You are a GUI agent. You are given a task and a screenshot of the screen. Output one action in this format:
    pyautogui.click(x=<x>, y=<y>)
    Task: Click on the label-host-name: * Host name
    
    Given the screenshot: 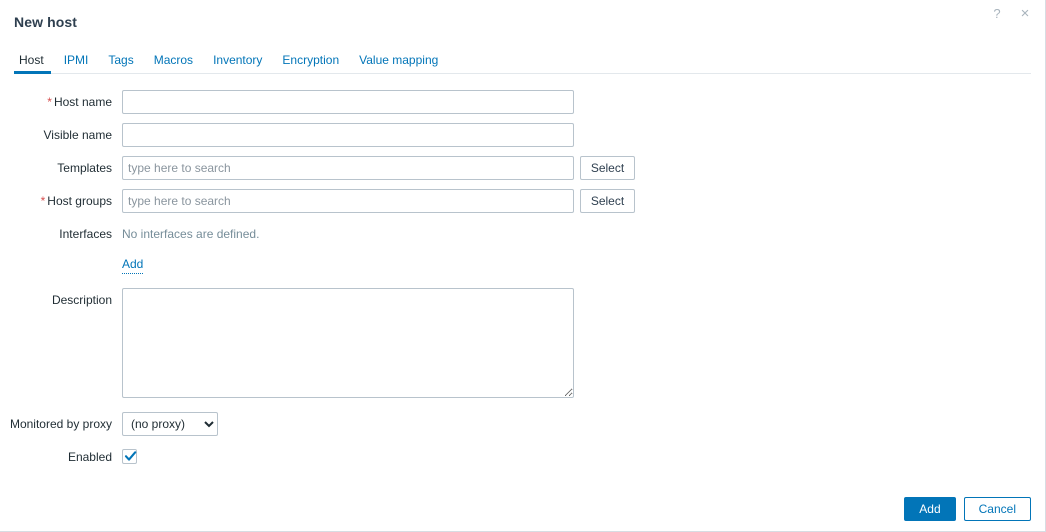 What is the action you would take?
    pyautogui.click(x=79, y=102)
    